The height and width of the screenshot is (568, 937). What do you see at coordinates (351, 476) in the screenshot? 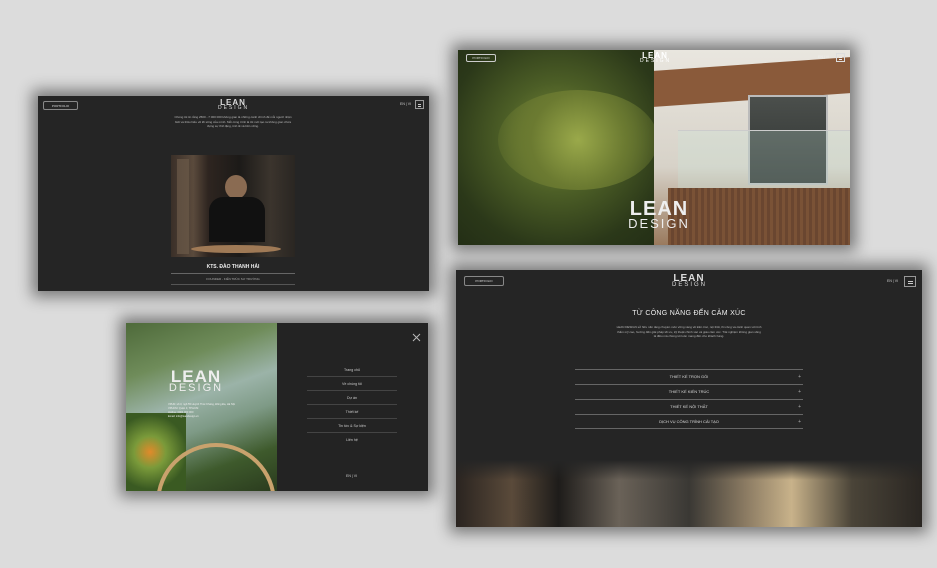
I see `menu-language-switch: EN | VI` at bounding box center [351, 476].